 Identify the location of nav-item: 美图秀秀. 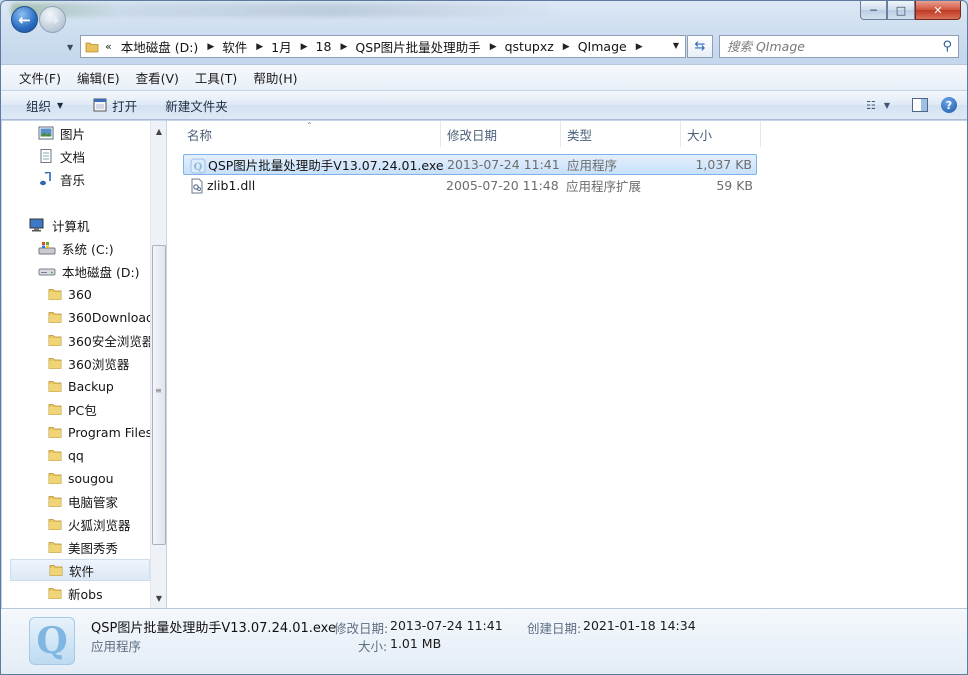
(83, 547).